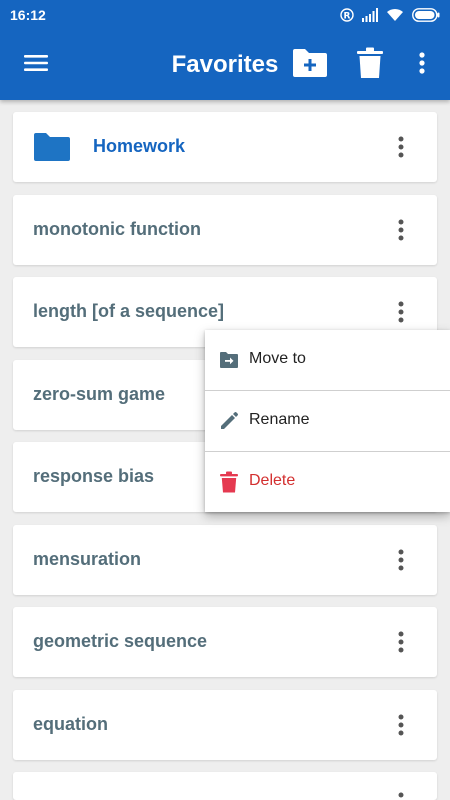 The image size is (450, 800). I want to click on list-item-label: zero-sum game, so click(99, 394).